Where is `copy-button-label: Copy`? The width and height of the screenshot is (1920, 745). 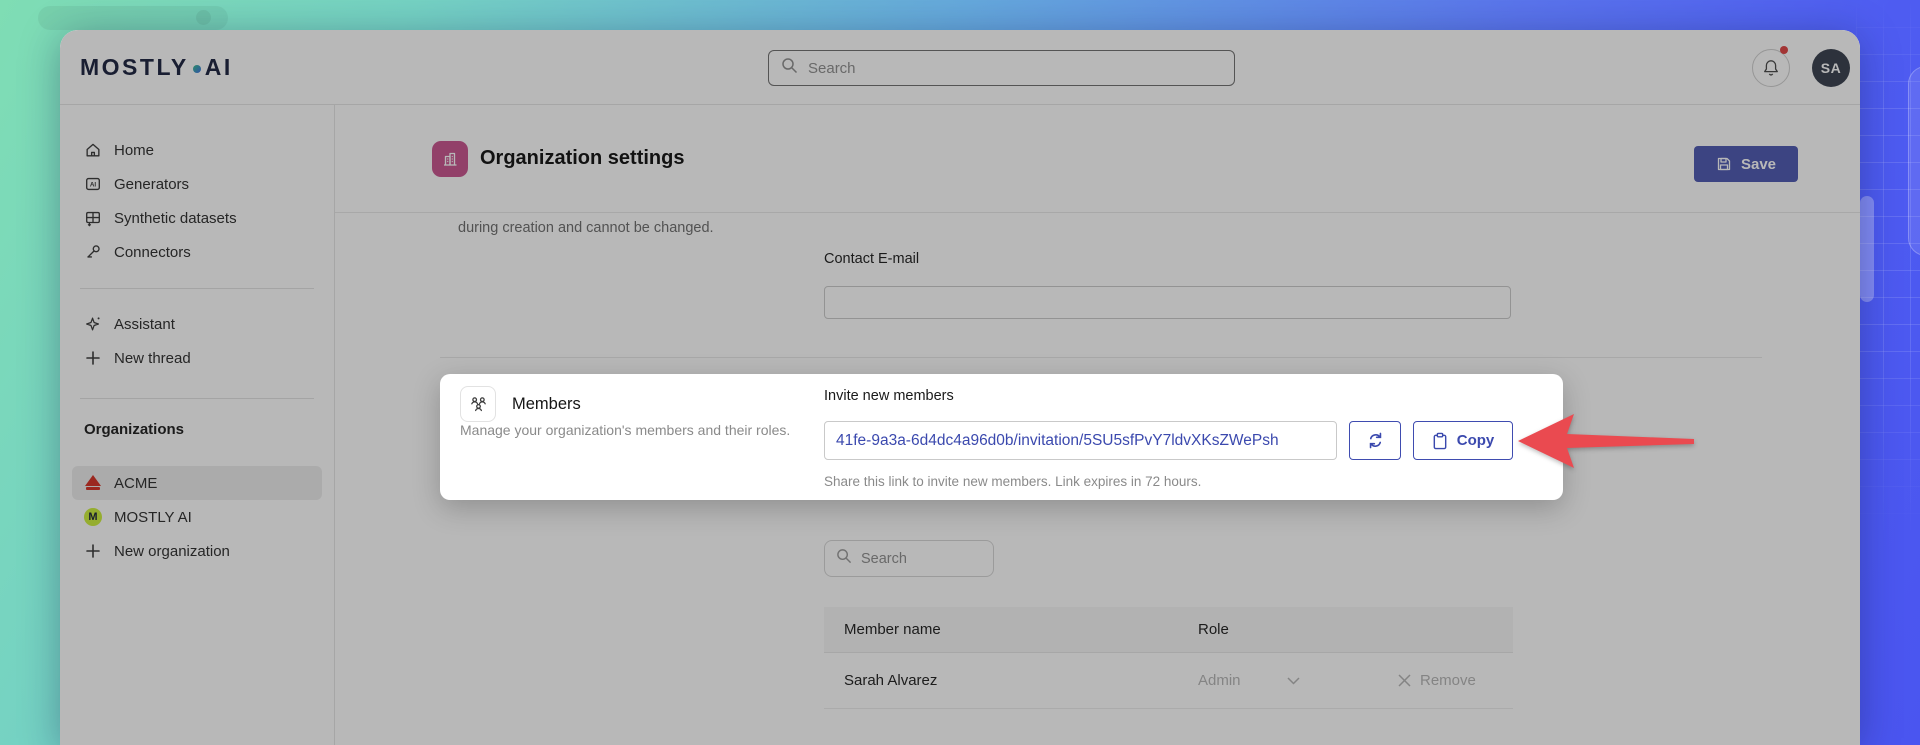
copy-button-label: Copy is located at coordinates (1475, 440).